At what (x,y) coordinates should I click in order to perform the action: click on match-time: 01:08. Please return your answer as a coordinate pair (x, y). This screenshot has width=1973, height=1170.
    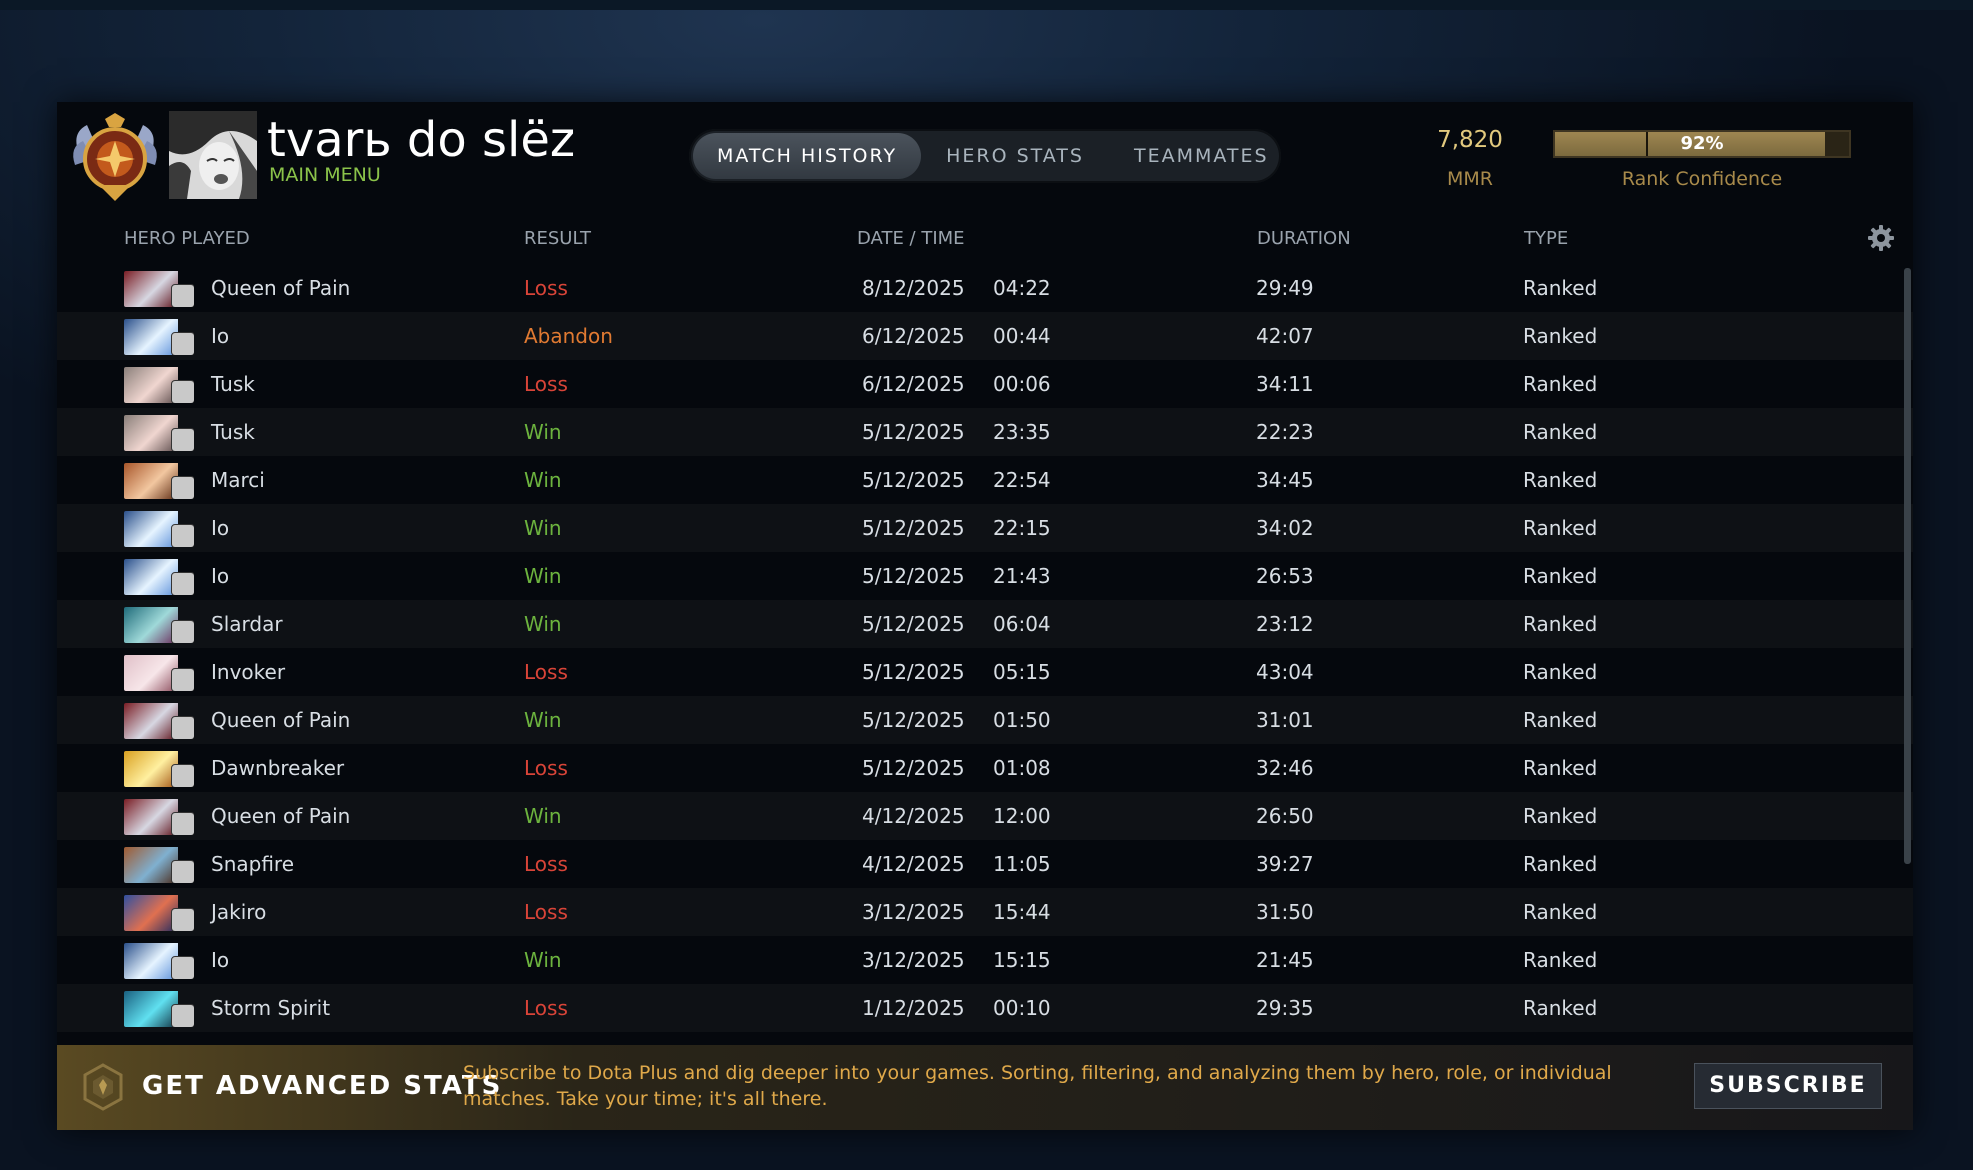
    Looking at the image, I should click on (1022, 768).